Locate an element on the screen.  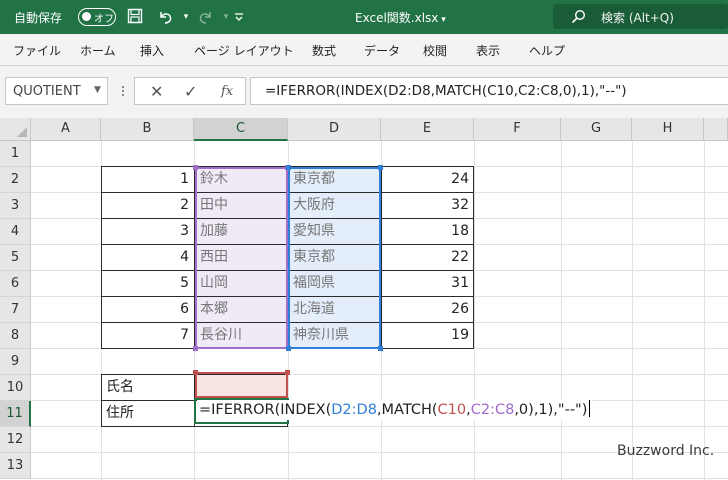
formula-ref-c10: C10 is located at coordinates (452, 410).